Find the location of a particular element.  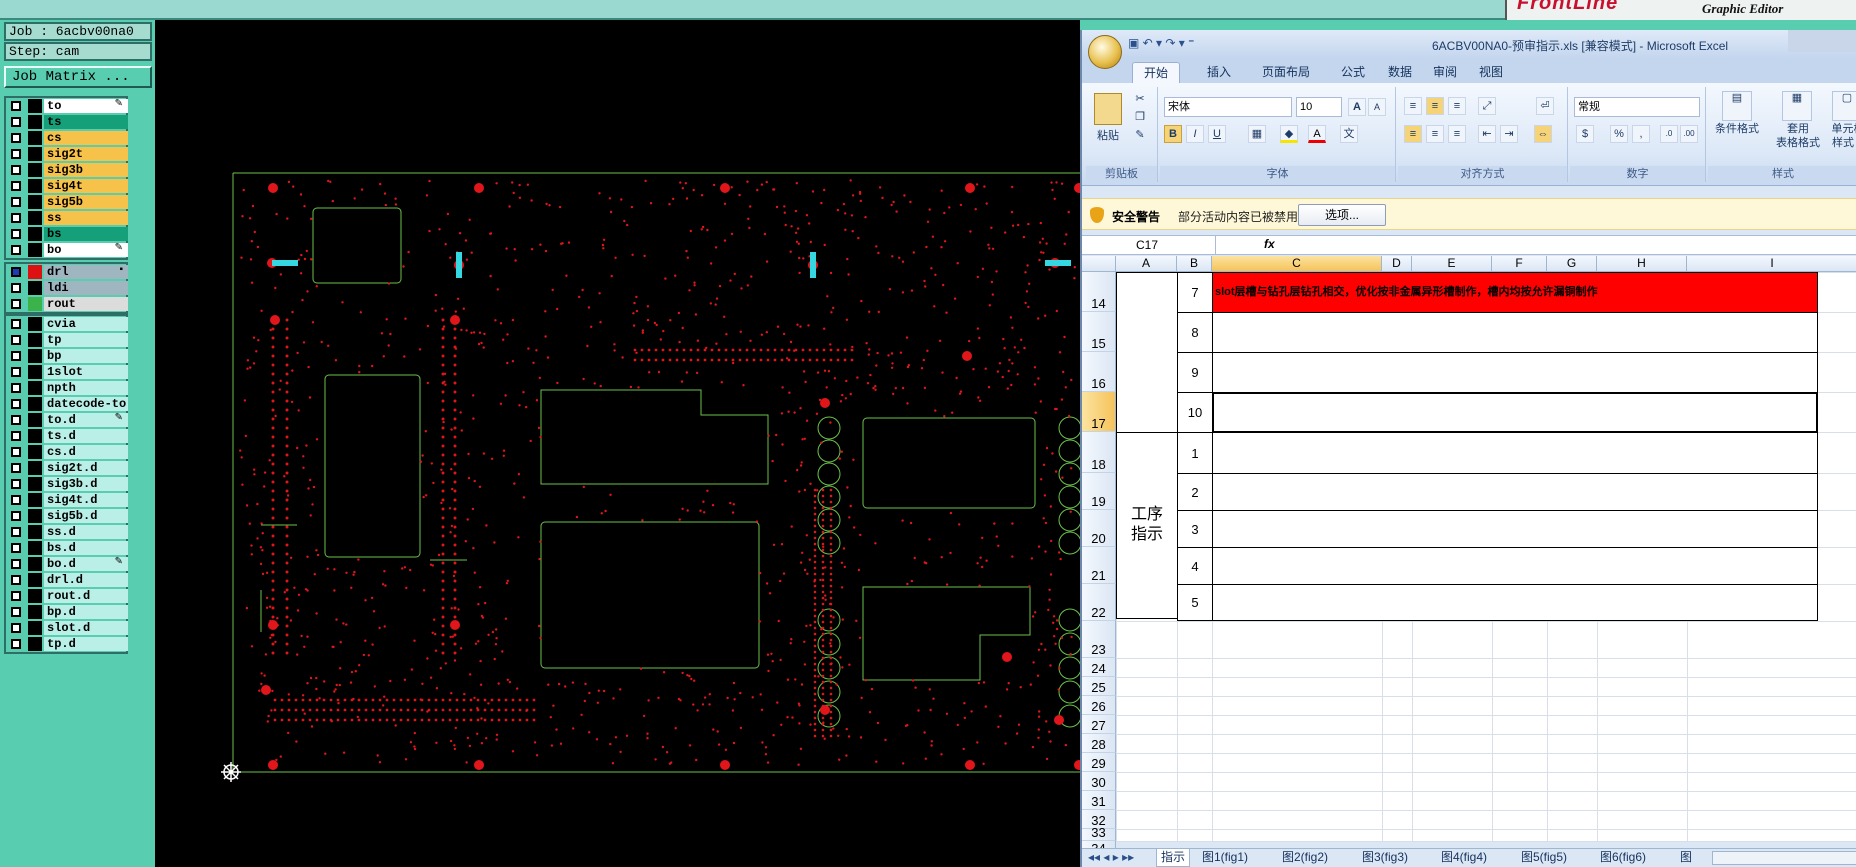

column-header: G is located at coordinates (1572, 264).